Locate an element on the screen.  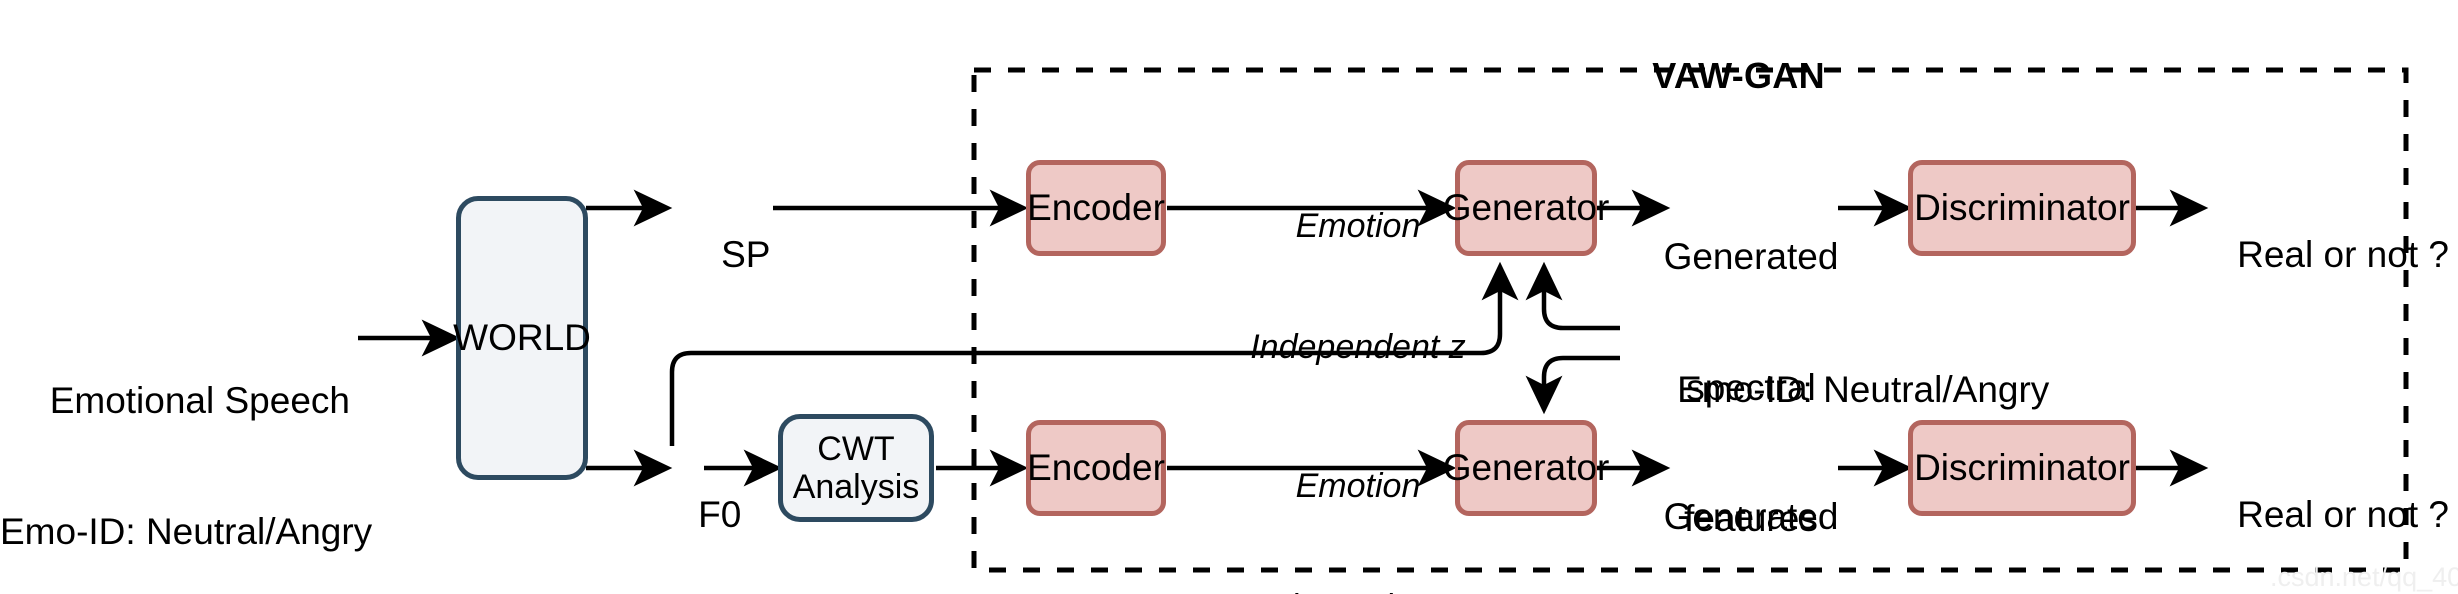
top-encoder-box: Encoder is located at coordinates (1096, 208).